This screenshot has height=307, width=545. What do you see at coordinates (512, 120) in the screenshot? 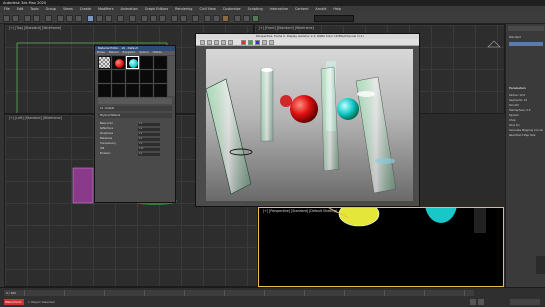
I see `param-chop: Chop` at bounding box center [512, 120].